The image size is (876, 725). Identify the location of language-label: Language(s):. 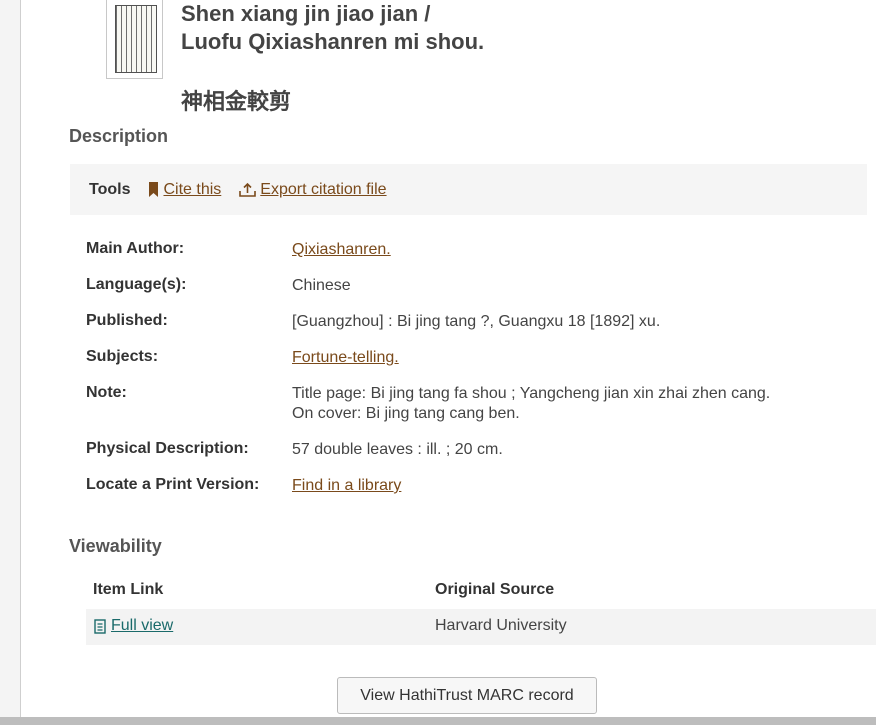
(136, 284).